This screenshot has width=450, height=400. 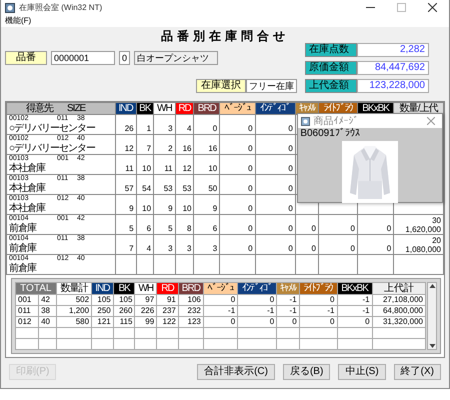 What do you see at coordinates (362, 372) in the screenshot?
I see `button: 中止(S)` at bounding box center [362, 372].